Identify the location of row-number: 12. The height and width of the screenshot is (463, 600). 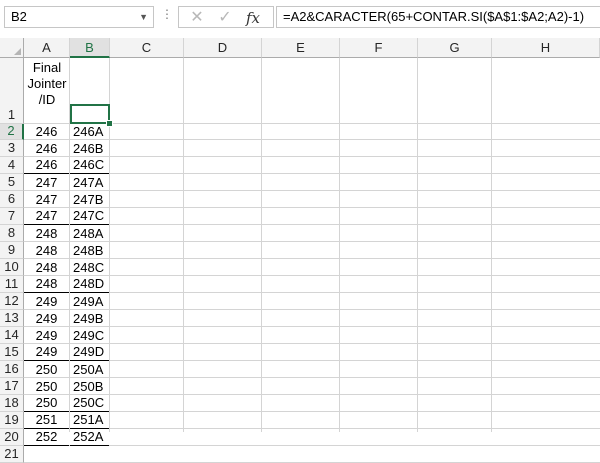
(11, 300).